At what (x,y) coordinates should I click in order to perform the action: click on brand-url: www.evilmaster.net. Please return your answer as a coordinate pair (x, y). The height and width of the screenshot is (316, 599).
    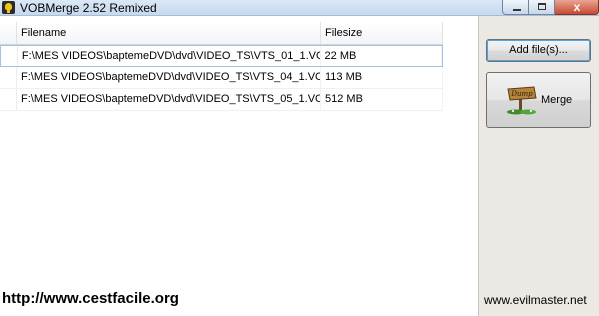
    Looking at the image, I should click on (535, 300).